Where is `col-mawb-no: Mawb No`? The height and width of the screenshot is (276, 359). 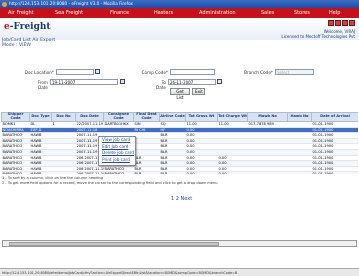
col-mawb-no: Mawb No is located at coordinates (267, 117).